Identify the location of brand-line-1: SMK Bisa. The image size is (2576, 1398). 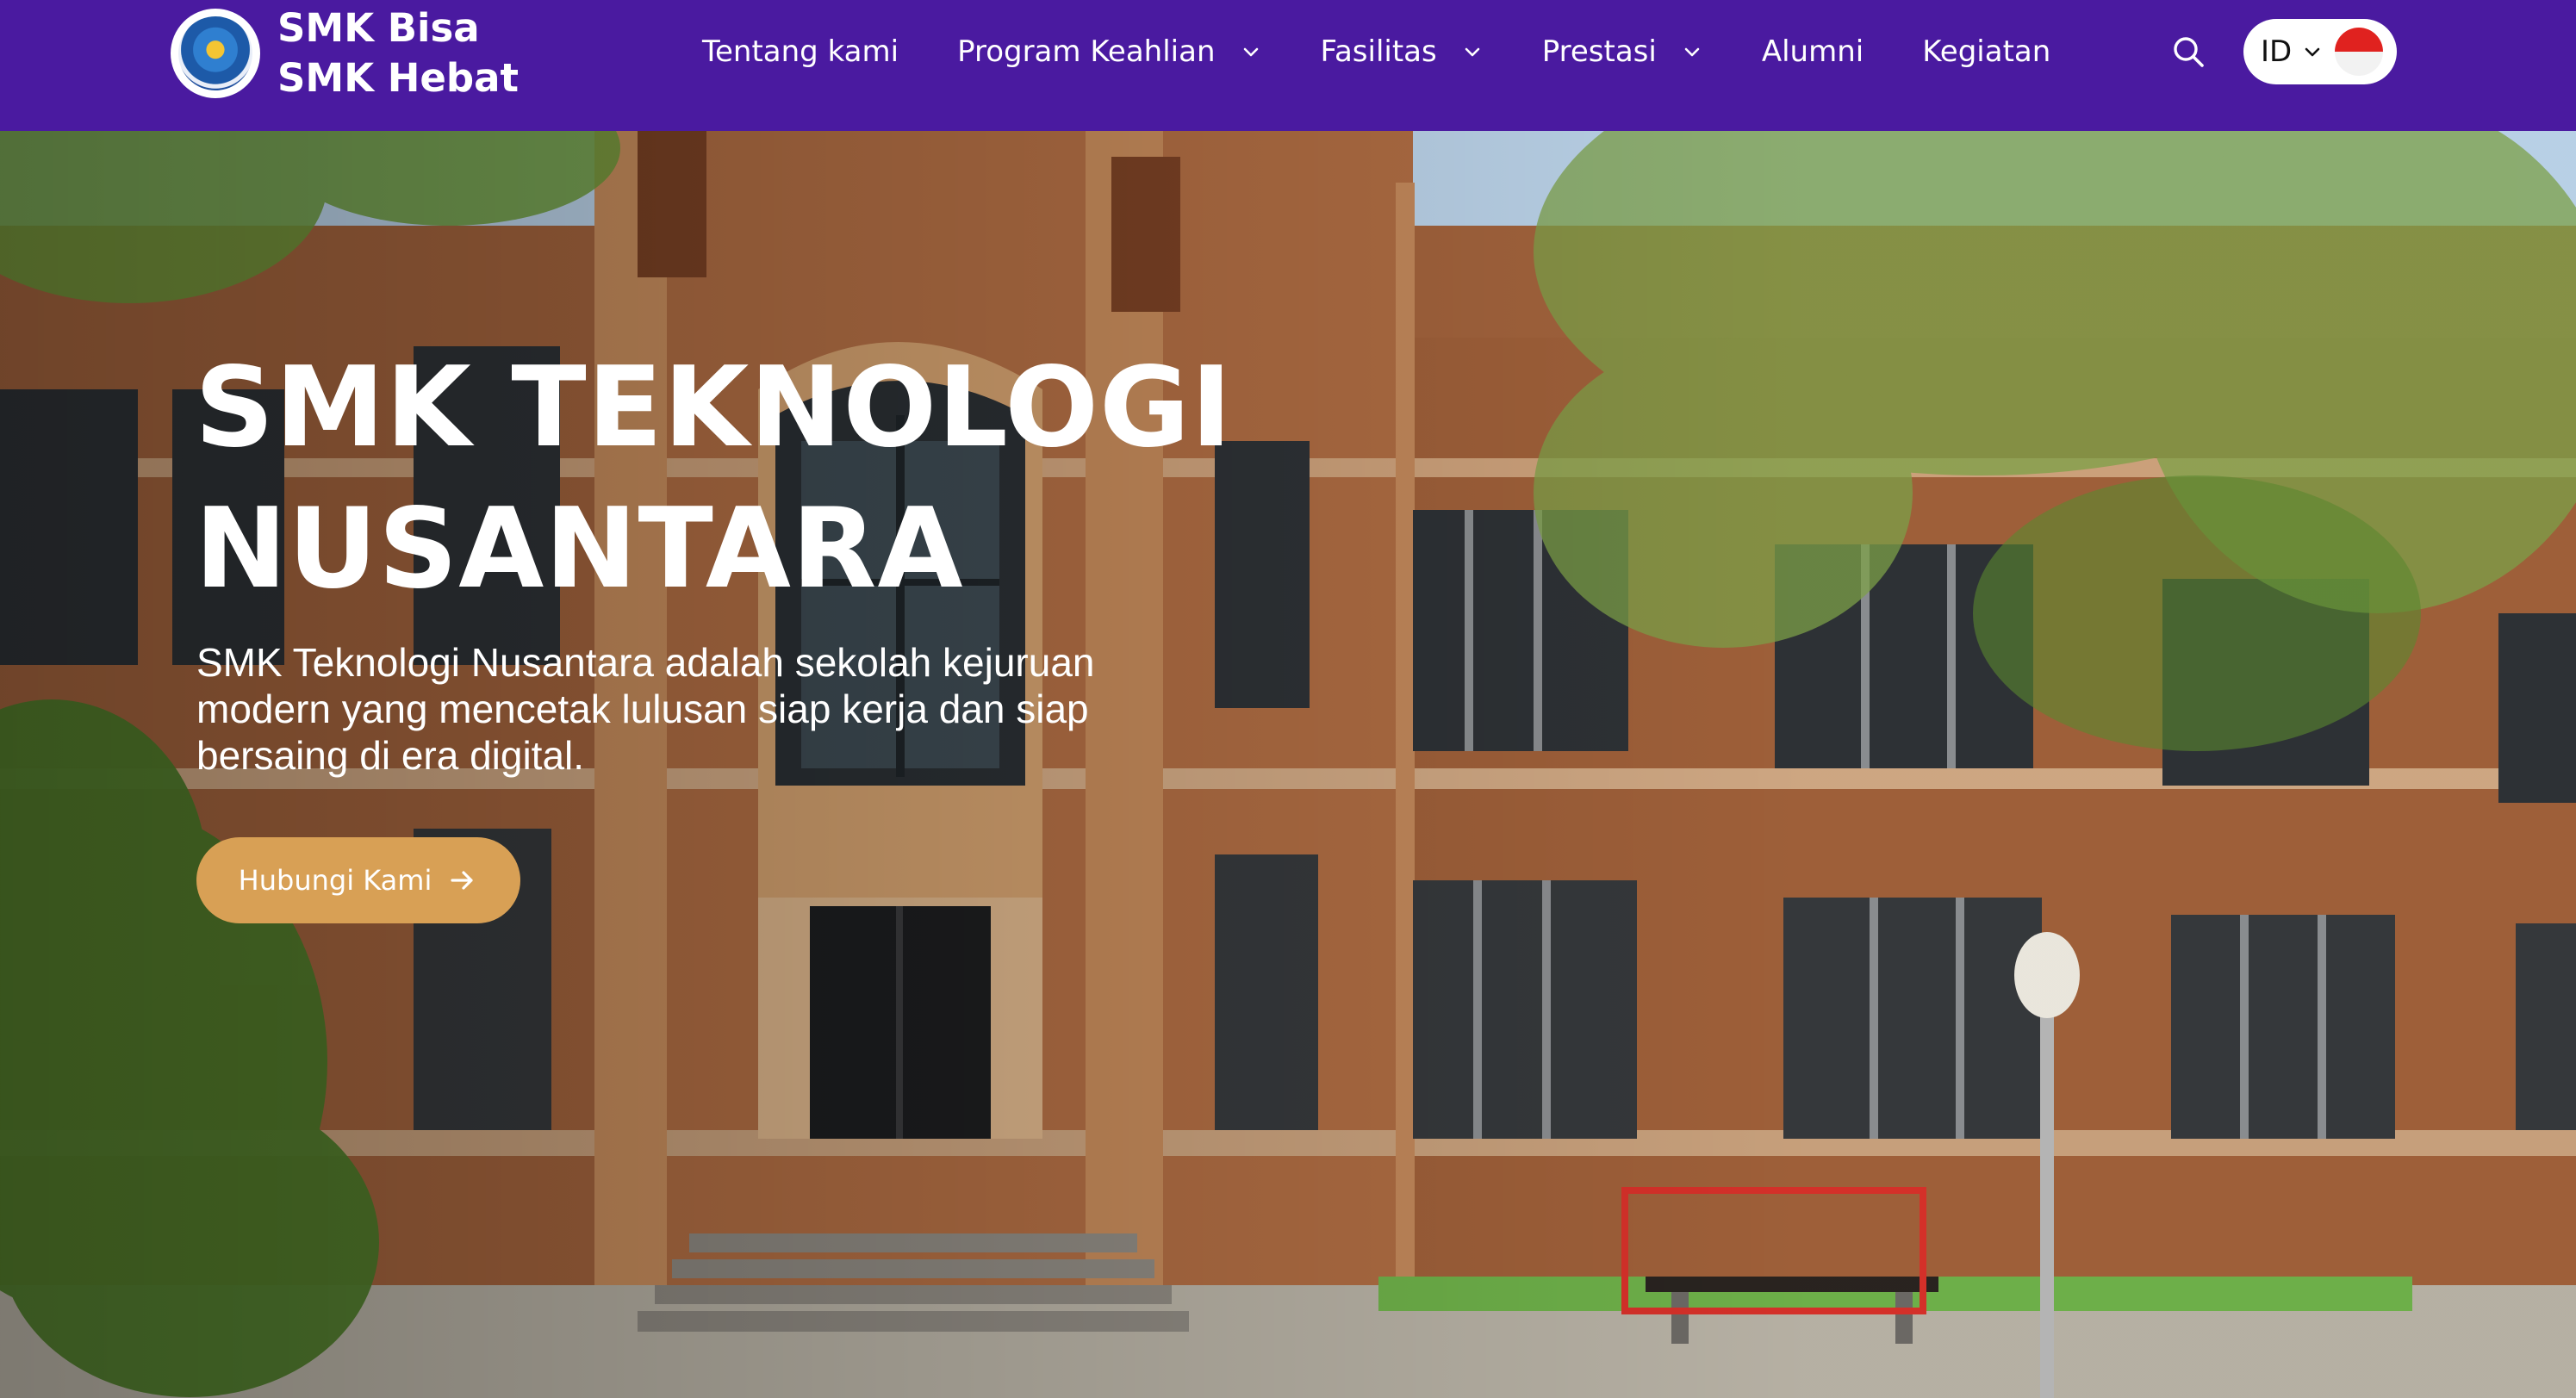
(379, 28).